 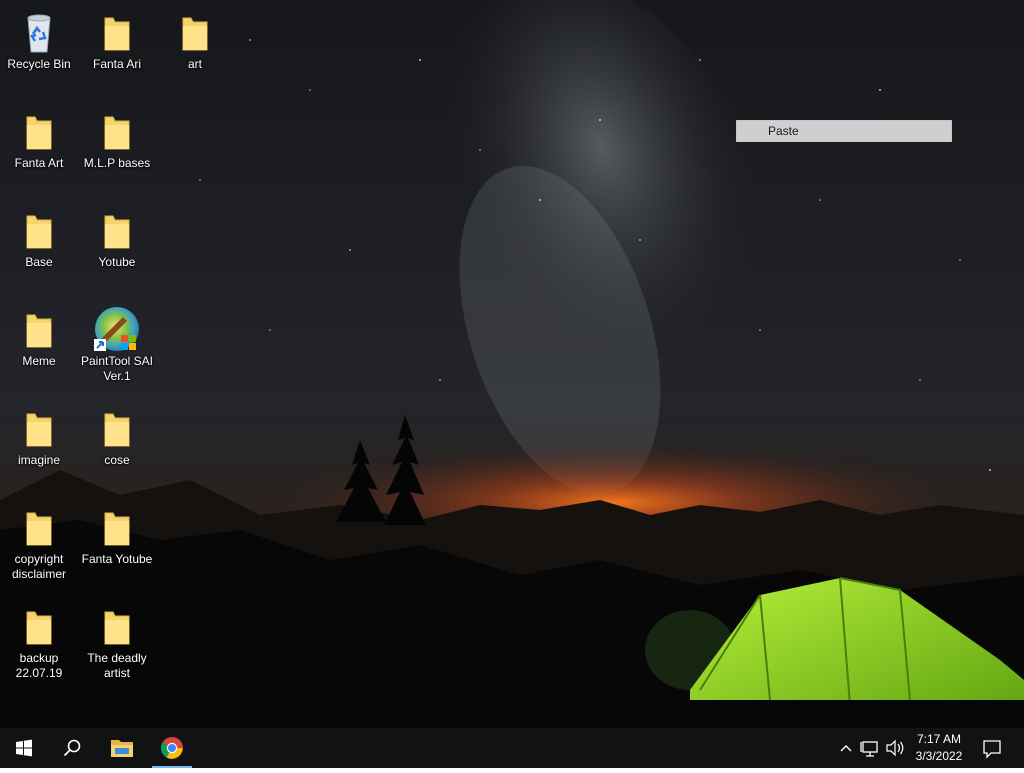 I want to click on show-hidden-icons, so click(x=846, y=748).